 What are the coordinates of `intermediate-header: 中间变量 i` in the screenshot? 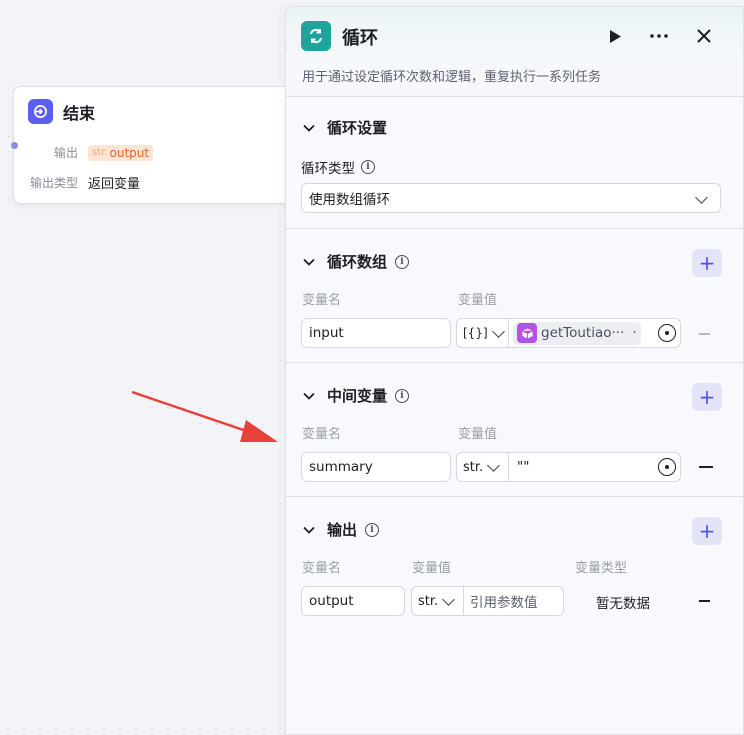 It's located at (356, 395).